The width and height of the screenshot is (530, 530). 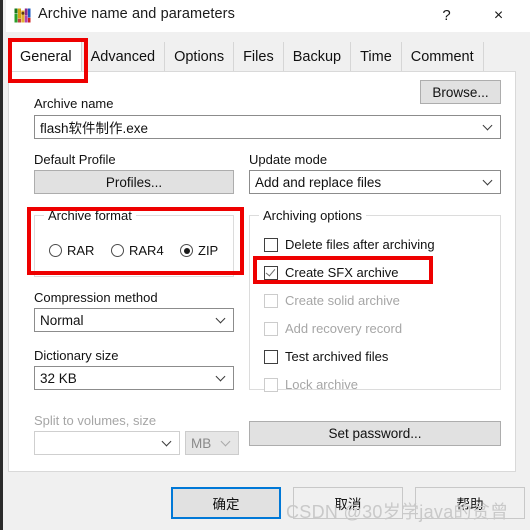 What do you see at coordinates (58, 378) in the screenshot?
I see `dictionary-size-value: 32 KB` at bounding box center [58, 378].